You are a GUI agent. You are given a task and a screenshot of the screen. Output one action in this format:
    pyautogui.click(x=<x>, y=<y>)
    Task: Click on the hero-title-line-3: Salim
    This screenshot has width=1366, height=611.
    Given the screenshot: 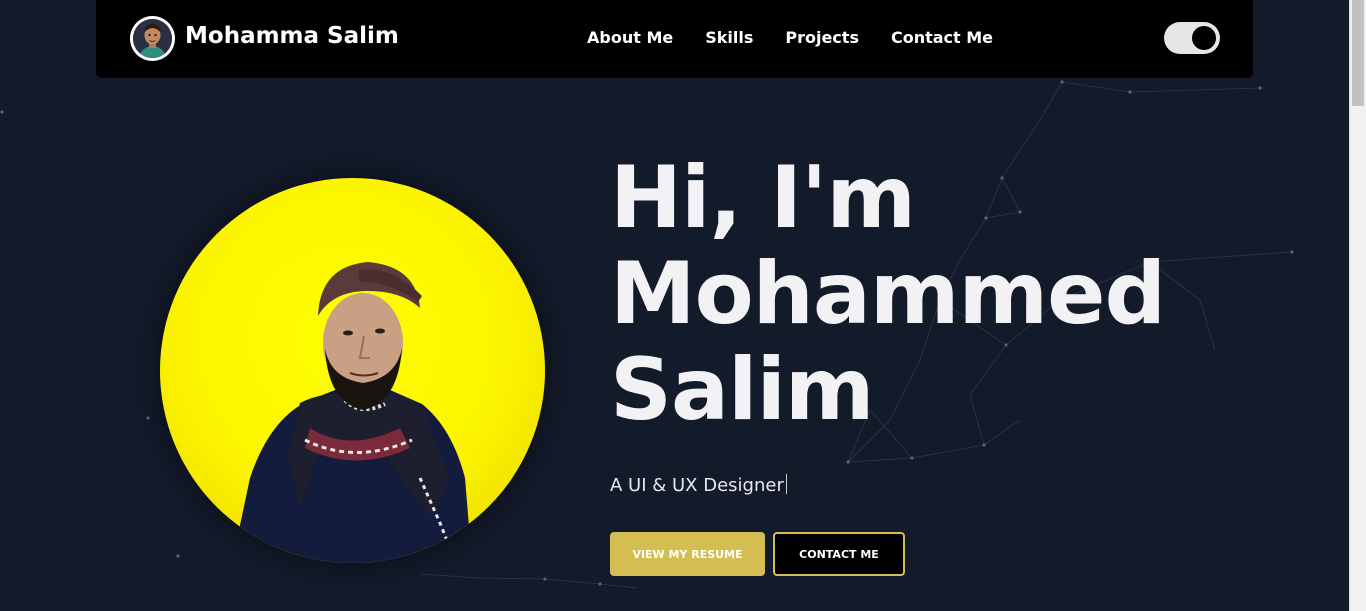 What is the action you would take?
    pyautogui.click(x=742, y=390)
    